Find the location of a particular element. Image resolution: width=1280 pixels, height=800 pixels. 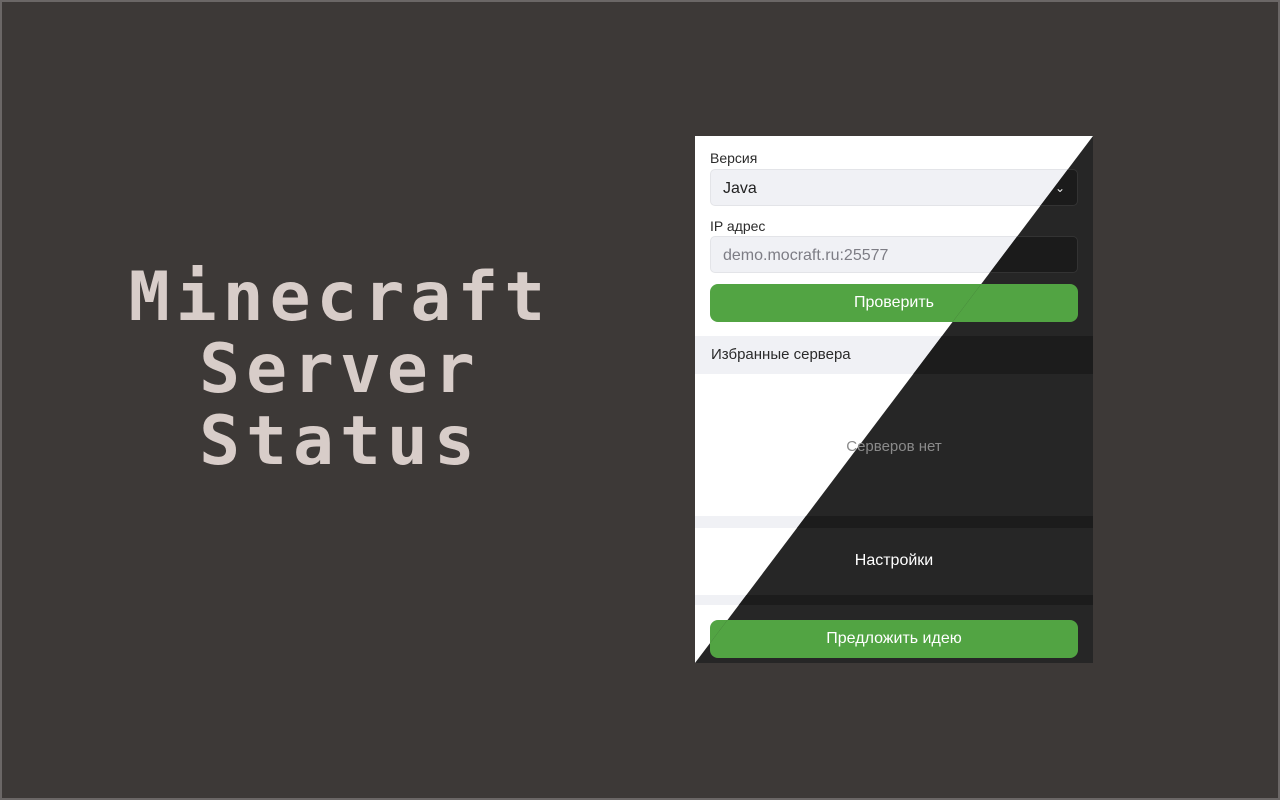

ip-label: IP адрес is located at coordinates (738, 226).